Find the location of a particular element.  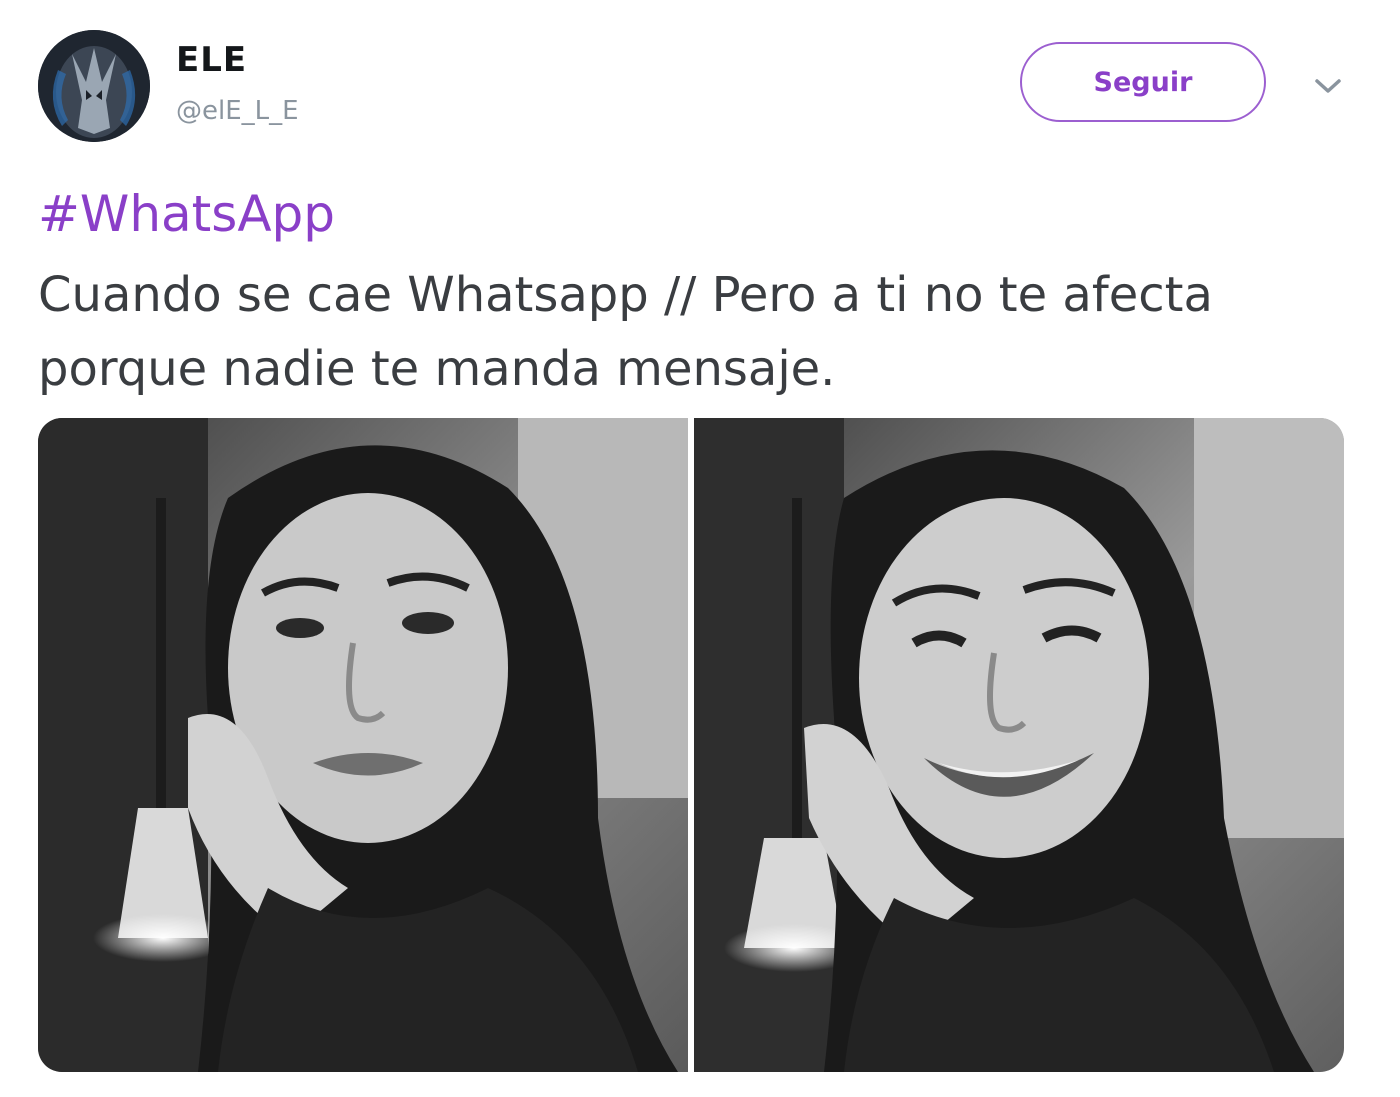

author-display-name: ELE is located at coordinates (211, 60).